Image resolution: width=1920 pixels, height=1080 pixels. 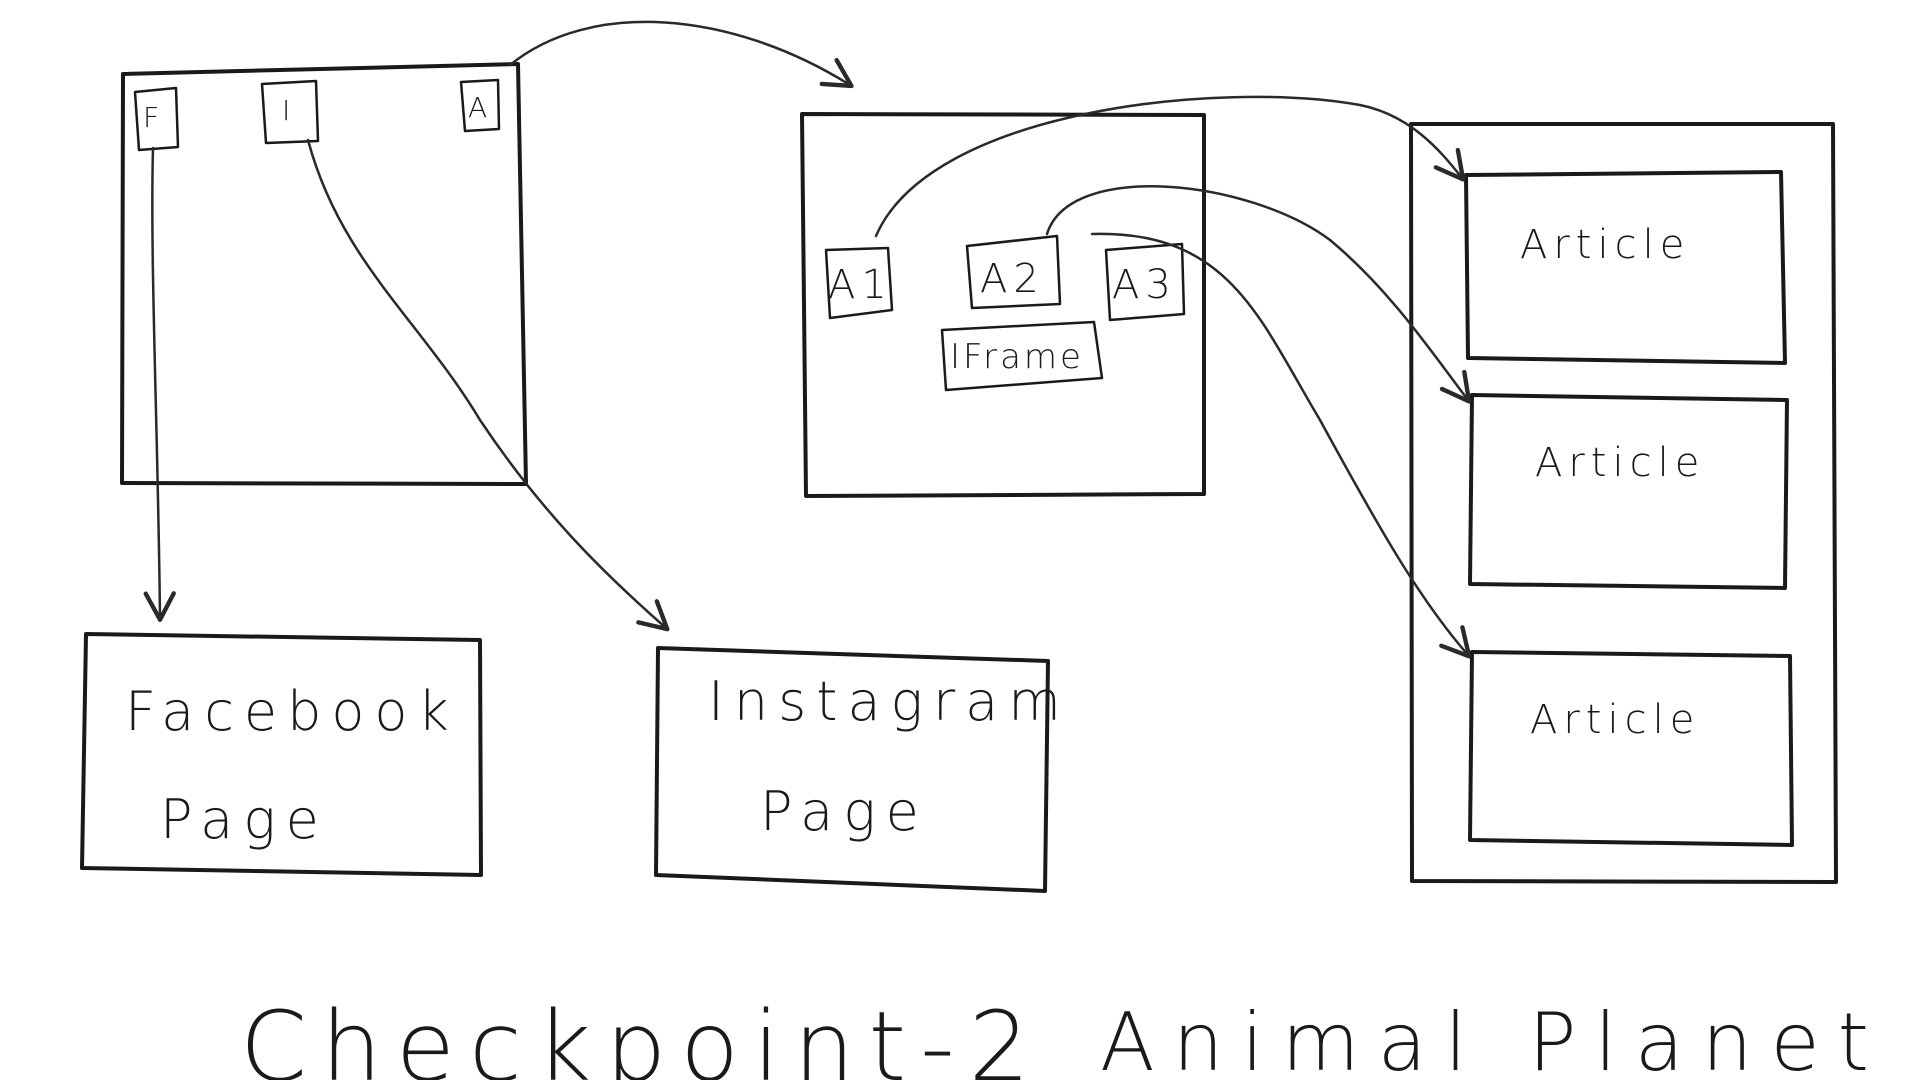 What do you see at coordinates (324, 274) in the screenshot?
I see `home-page-frame: F I A` at bounding box center [324, 274].